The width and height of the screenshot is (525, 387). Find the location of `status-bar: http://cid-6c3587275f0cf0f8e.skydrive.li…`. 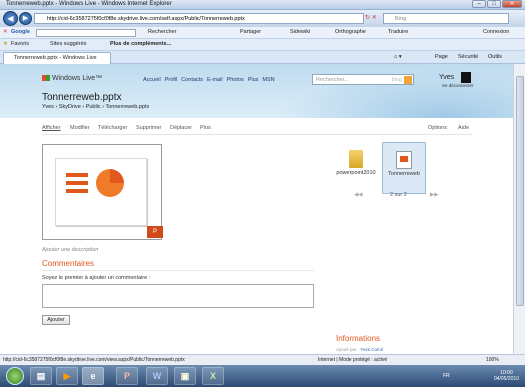

status-bar: http://cid-6c3587275f0cf0f8e.skydrive.li… is located at coordinates (262, 359).